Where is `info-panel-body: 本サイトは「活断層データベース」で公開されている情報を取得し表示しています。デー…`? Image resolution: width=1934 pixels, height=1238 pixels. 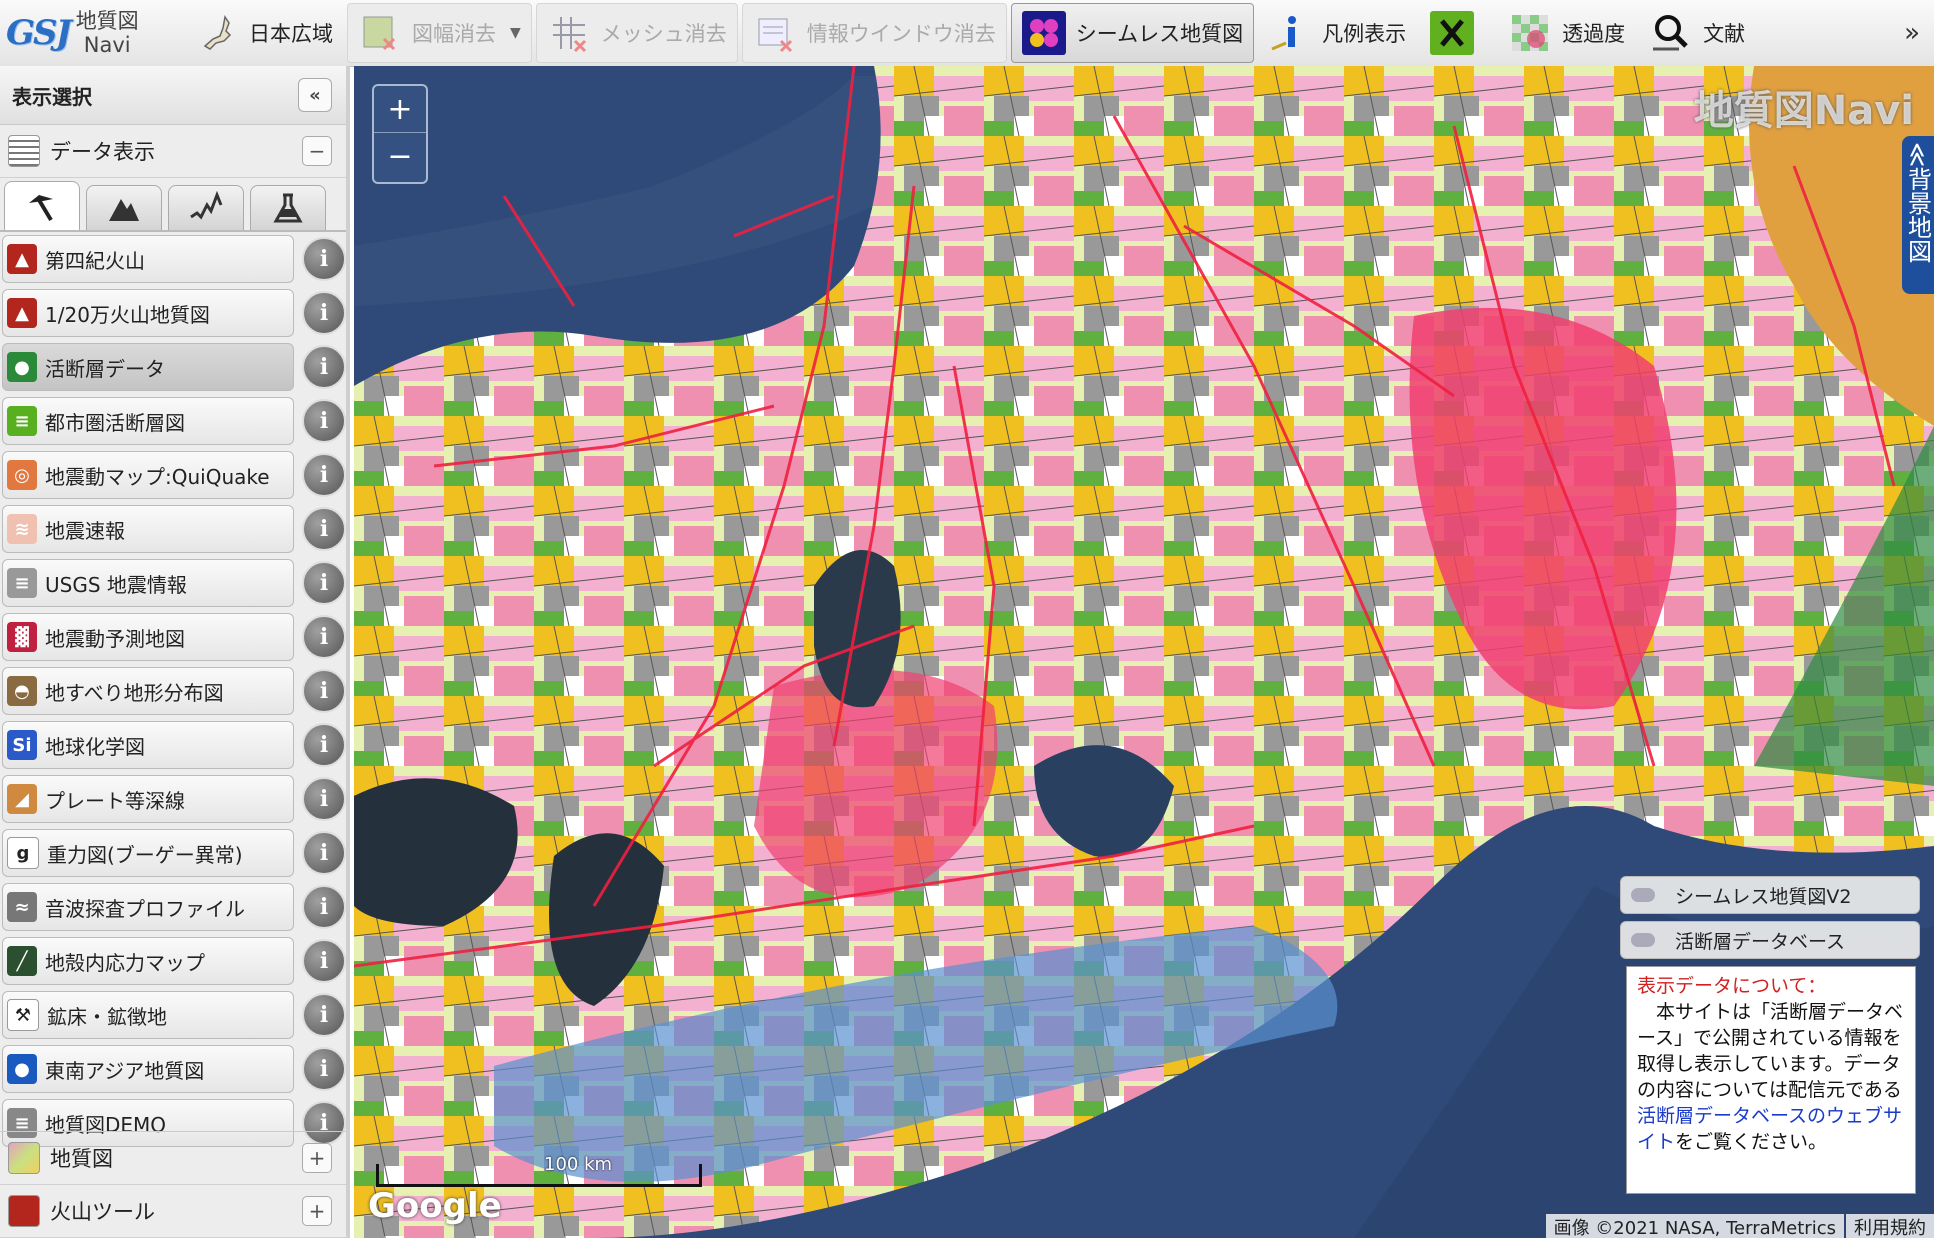
info-panel-body: 本サイトは「活断層データベース」で公開されている情報を取得し表示しています。デー… is located at coordinates (1770, 1051).